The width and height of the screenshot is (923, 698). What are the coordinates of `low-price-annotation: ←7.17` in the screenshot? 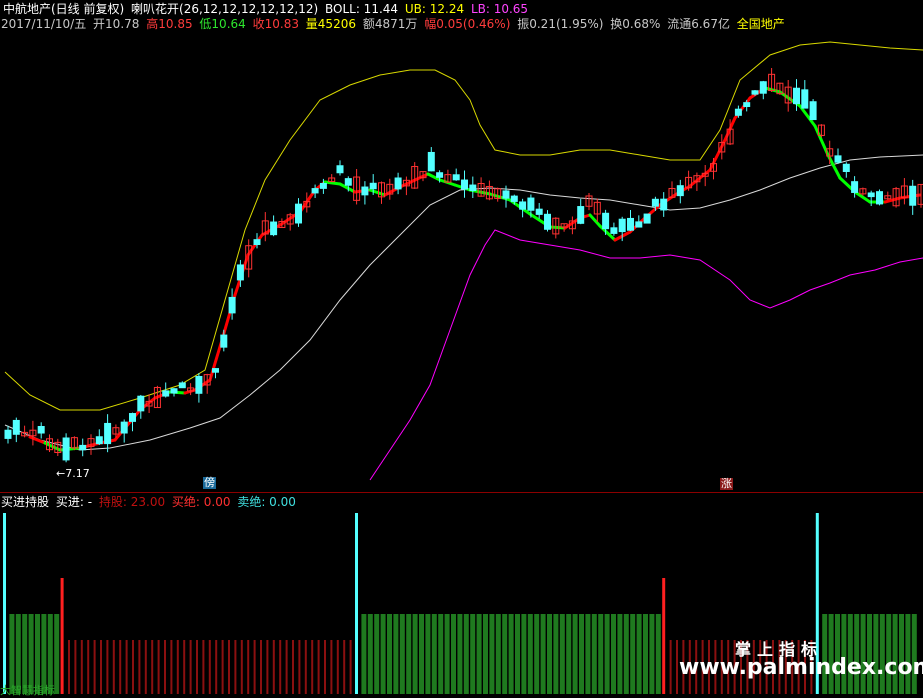 It's located at (73, 473).